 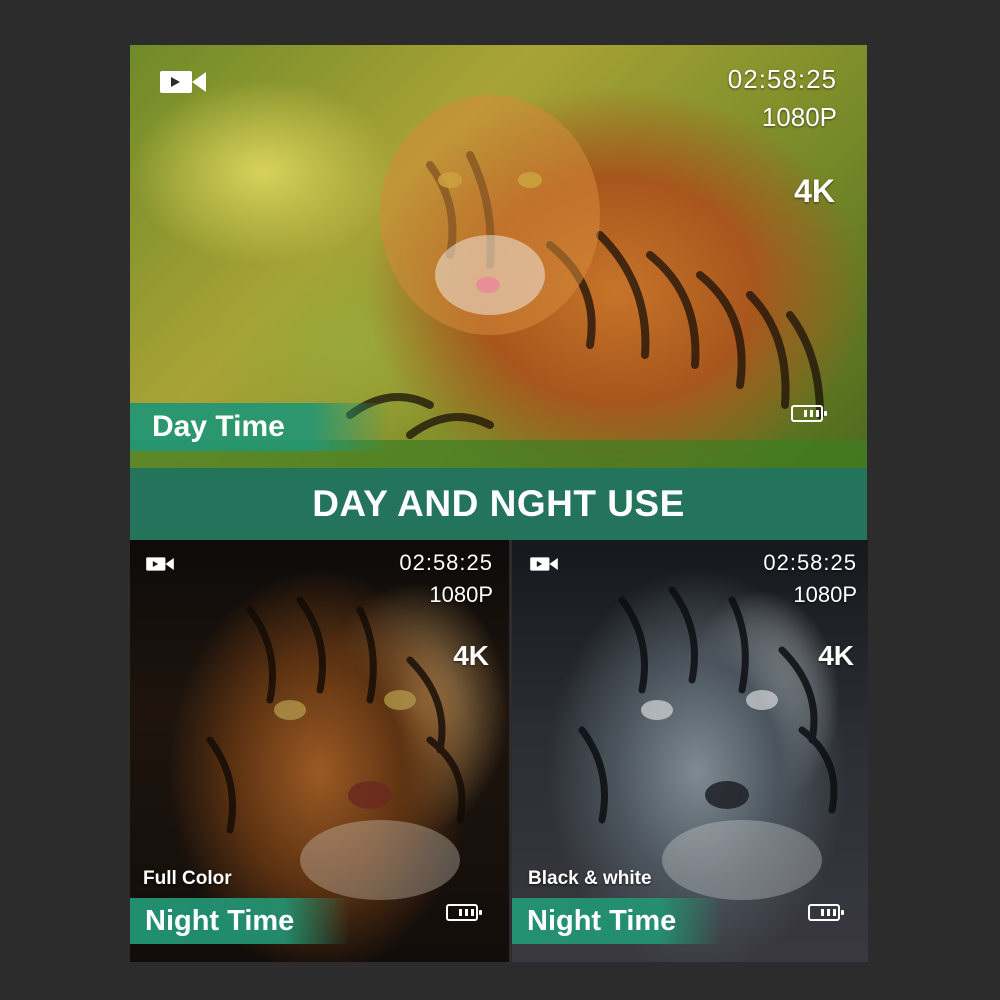 I want to click on banner: DAY AND NGHT USE, so click(x=498, y=504).